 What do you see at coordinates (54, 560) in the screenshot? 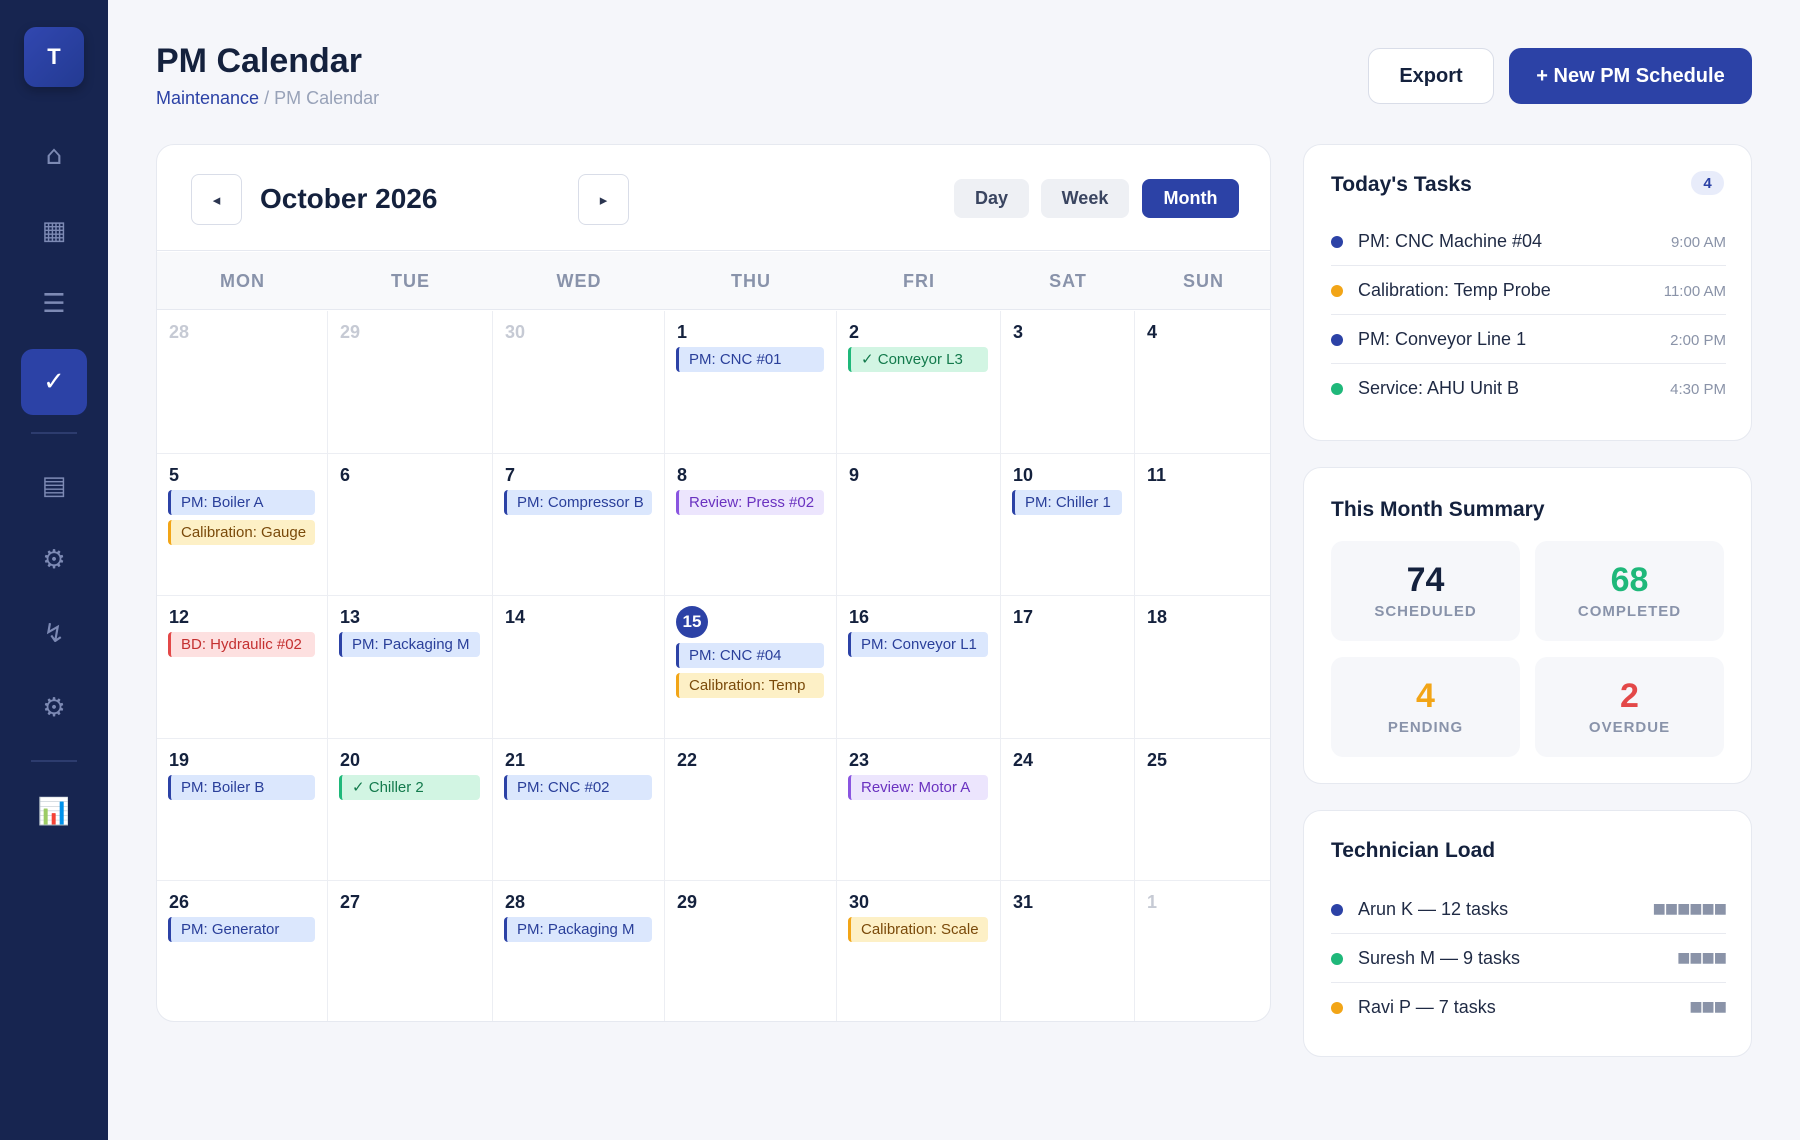
I see `nav-gear-outline-icon: ⚙` at bounding box center [54, 560].